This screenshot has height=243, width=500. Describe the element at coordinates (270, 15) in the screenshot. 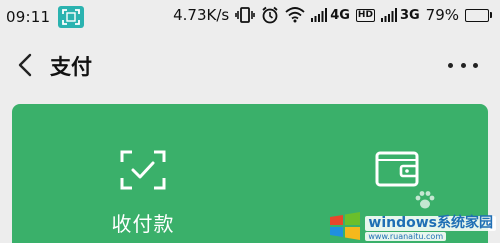

I see `alarm-icon` at that location.